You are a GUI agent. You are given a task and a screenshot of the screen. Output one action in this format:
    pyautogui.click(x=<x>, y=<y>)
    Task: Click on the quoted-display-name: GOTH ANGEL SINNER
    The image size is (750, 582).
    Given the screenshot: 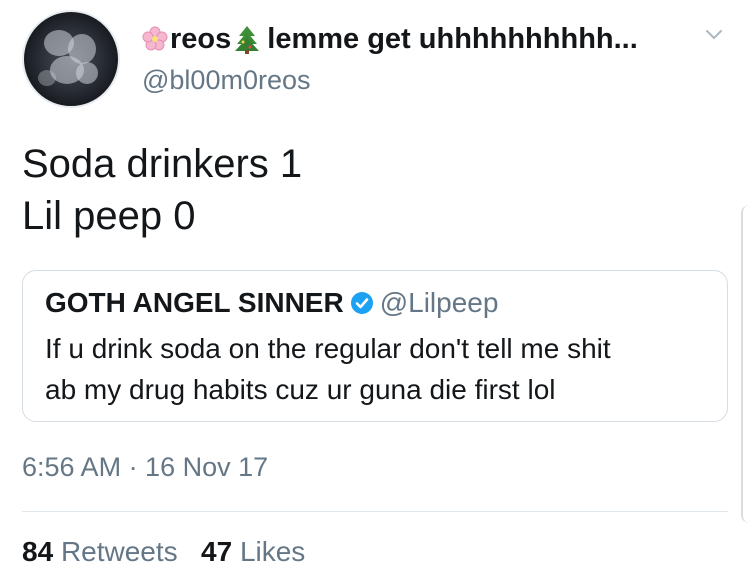 What is the action you would take?
    pyautogui.click(x=194, y=302)
    